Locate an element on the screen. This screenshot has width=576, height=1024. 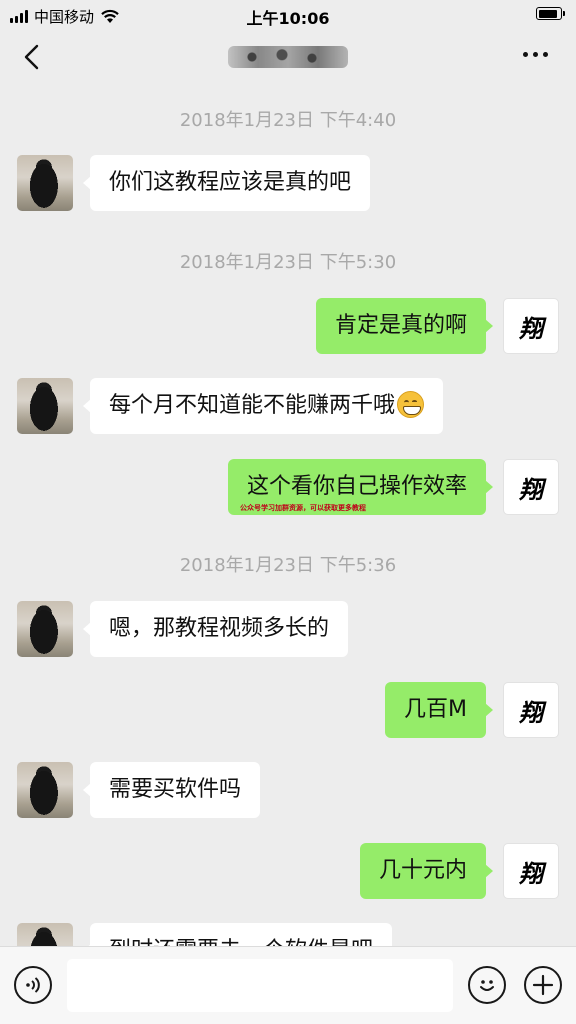
message-bubble: 几百M is located at coordinates (439, 710).